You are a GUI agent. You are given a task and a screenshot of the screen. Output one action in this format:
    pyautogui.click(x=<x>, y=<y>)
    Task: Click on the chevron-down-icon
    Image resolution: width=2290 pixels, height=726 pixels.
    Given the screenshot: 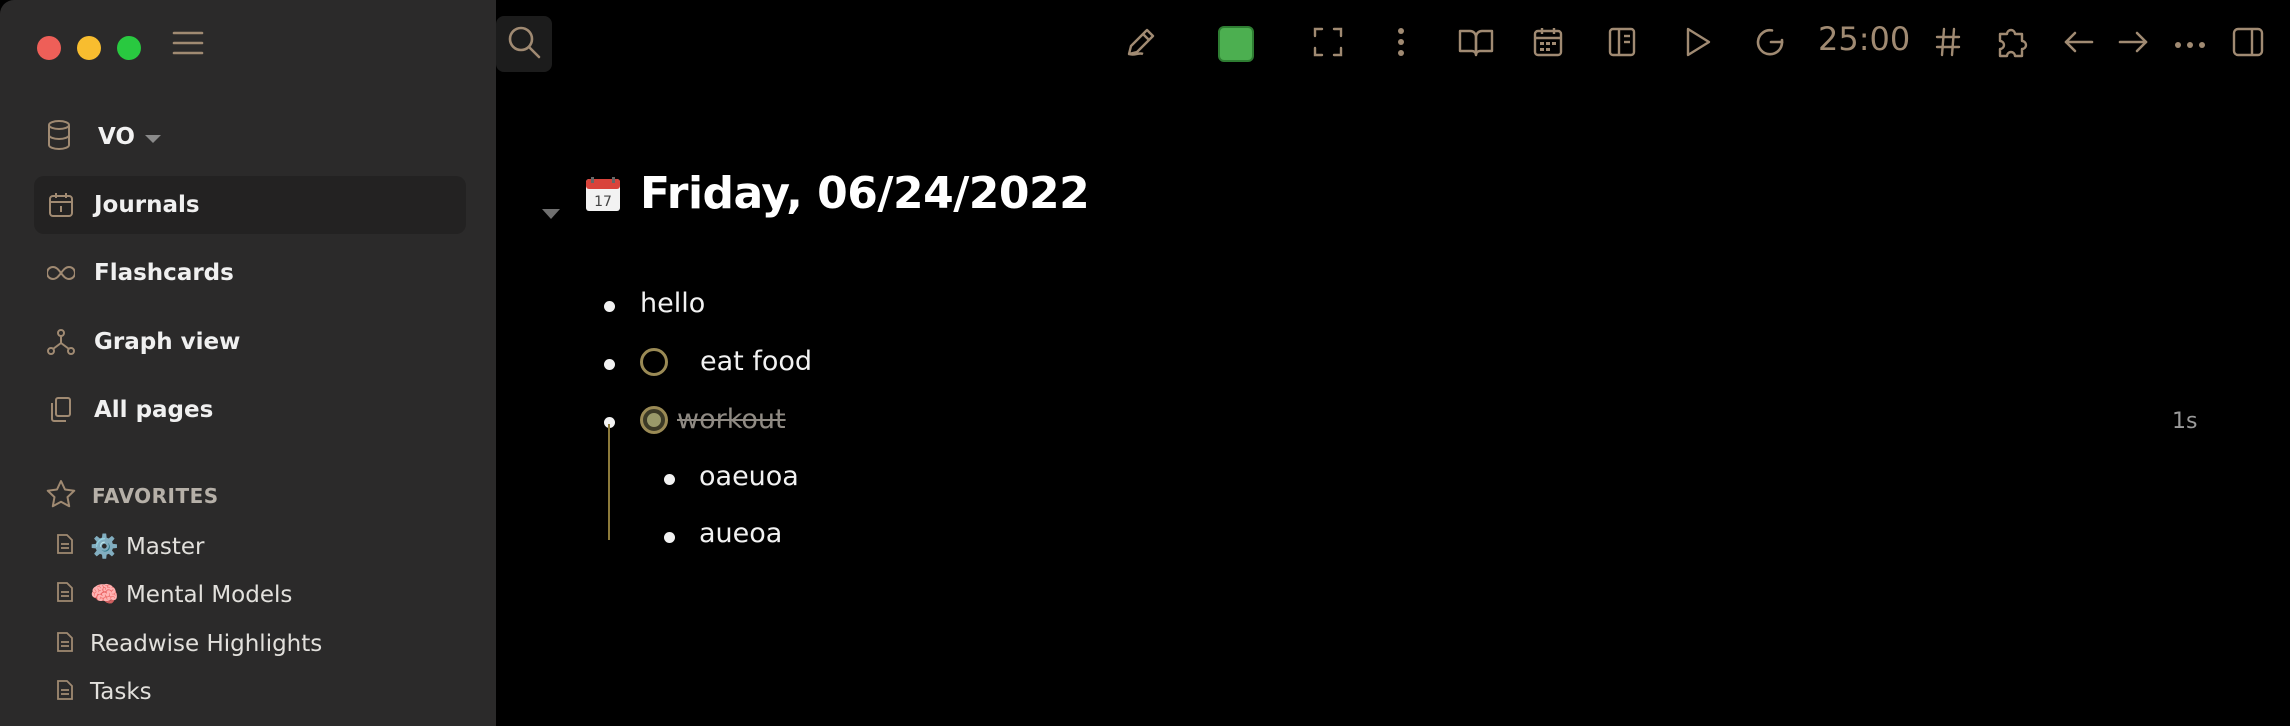 What is the action you would take?
    pyautogui.click(x=152, y=139)
    